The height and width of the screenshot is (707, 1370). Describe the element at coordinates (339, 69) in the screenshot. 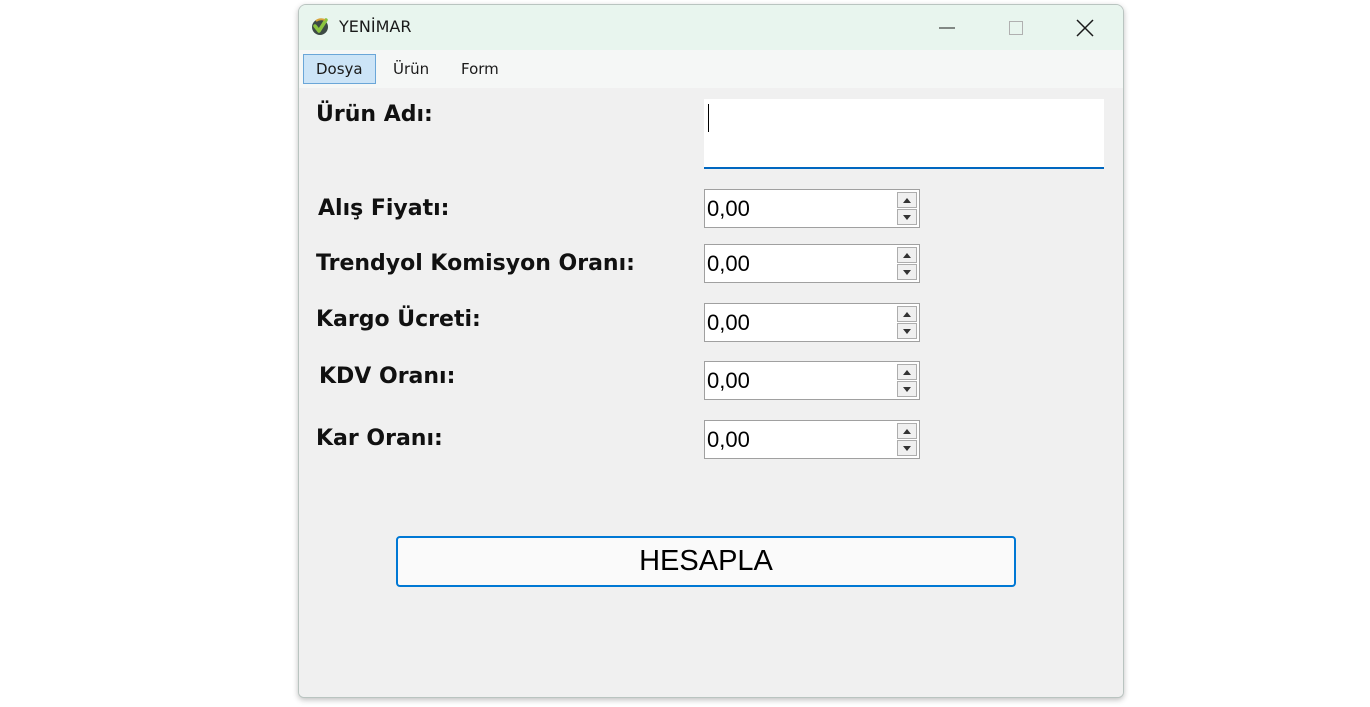

I see `menu-item-dosya: Dosya` at that location.